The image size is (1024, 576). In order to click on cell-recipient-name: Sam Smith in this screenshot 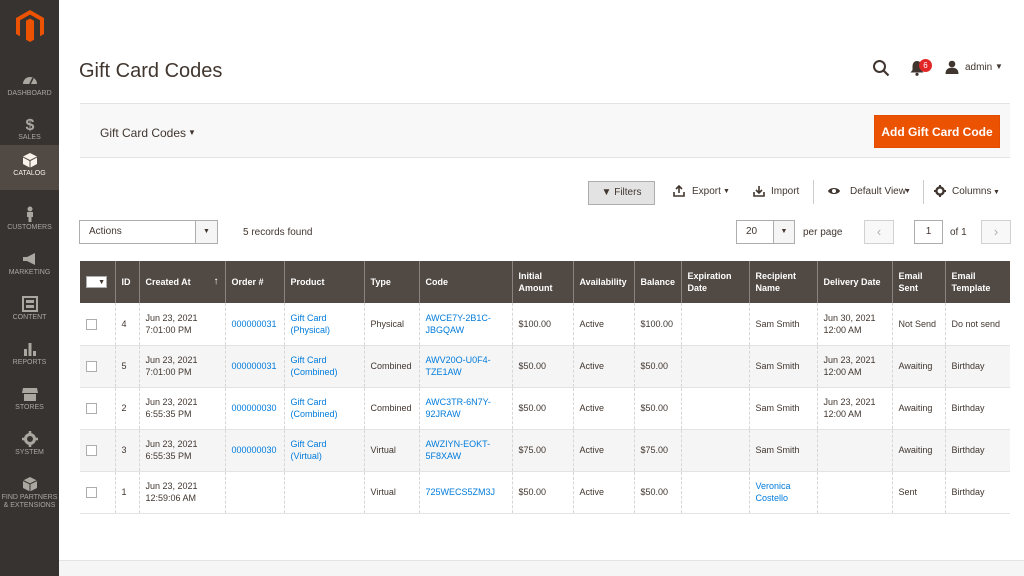, I will do `click(783, 366)`.